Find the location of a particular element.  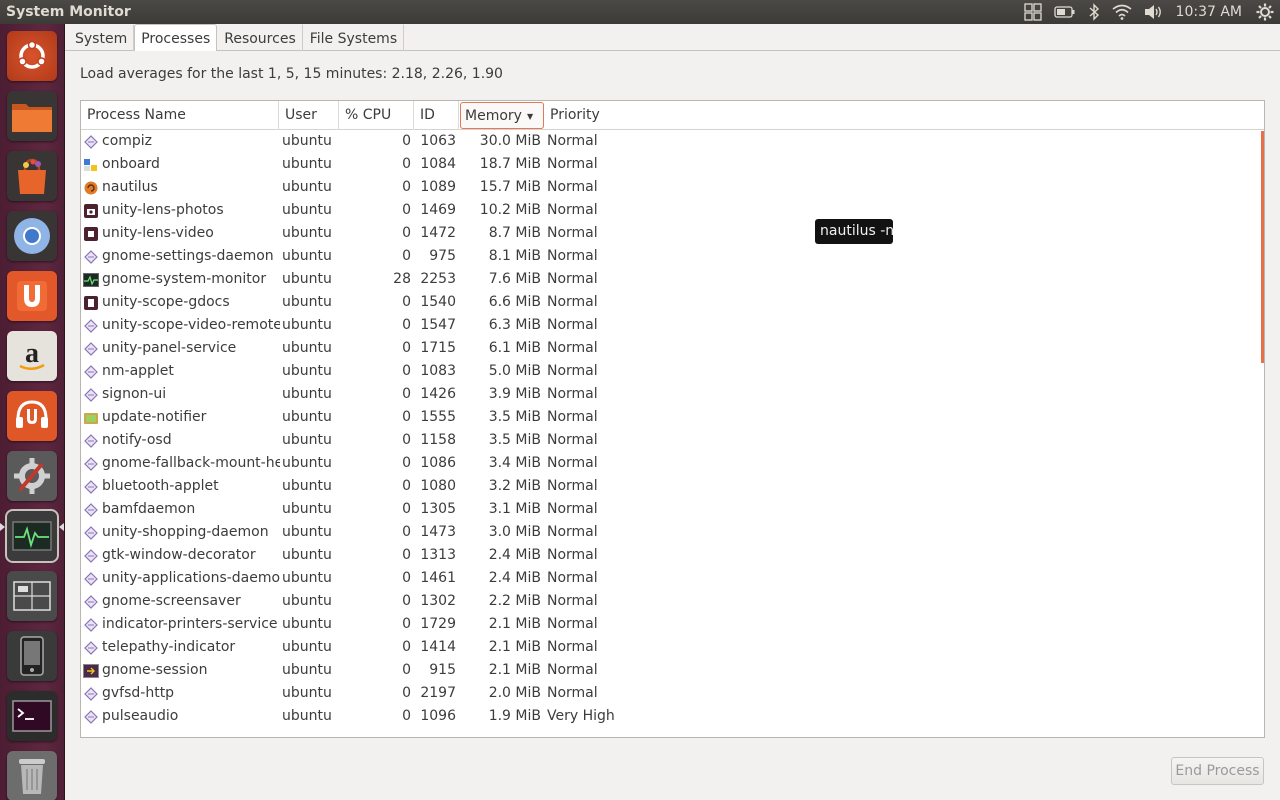

memory-cell: 3.0 MiB is located at coordinates (514, 532).